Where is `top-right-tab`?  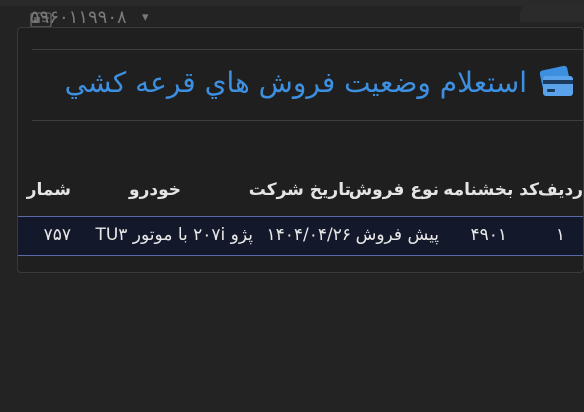 top-right-tab is located at coordinates (552, 13).